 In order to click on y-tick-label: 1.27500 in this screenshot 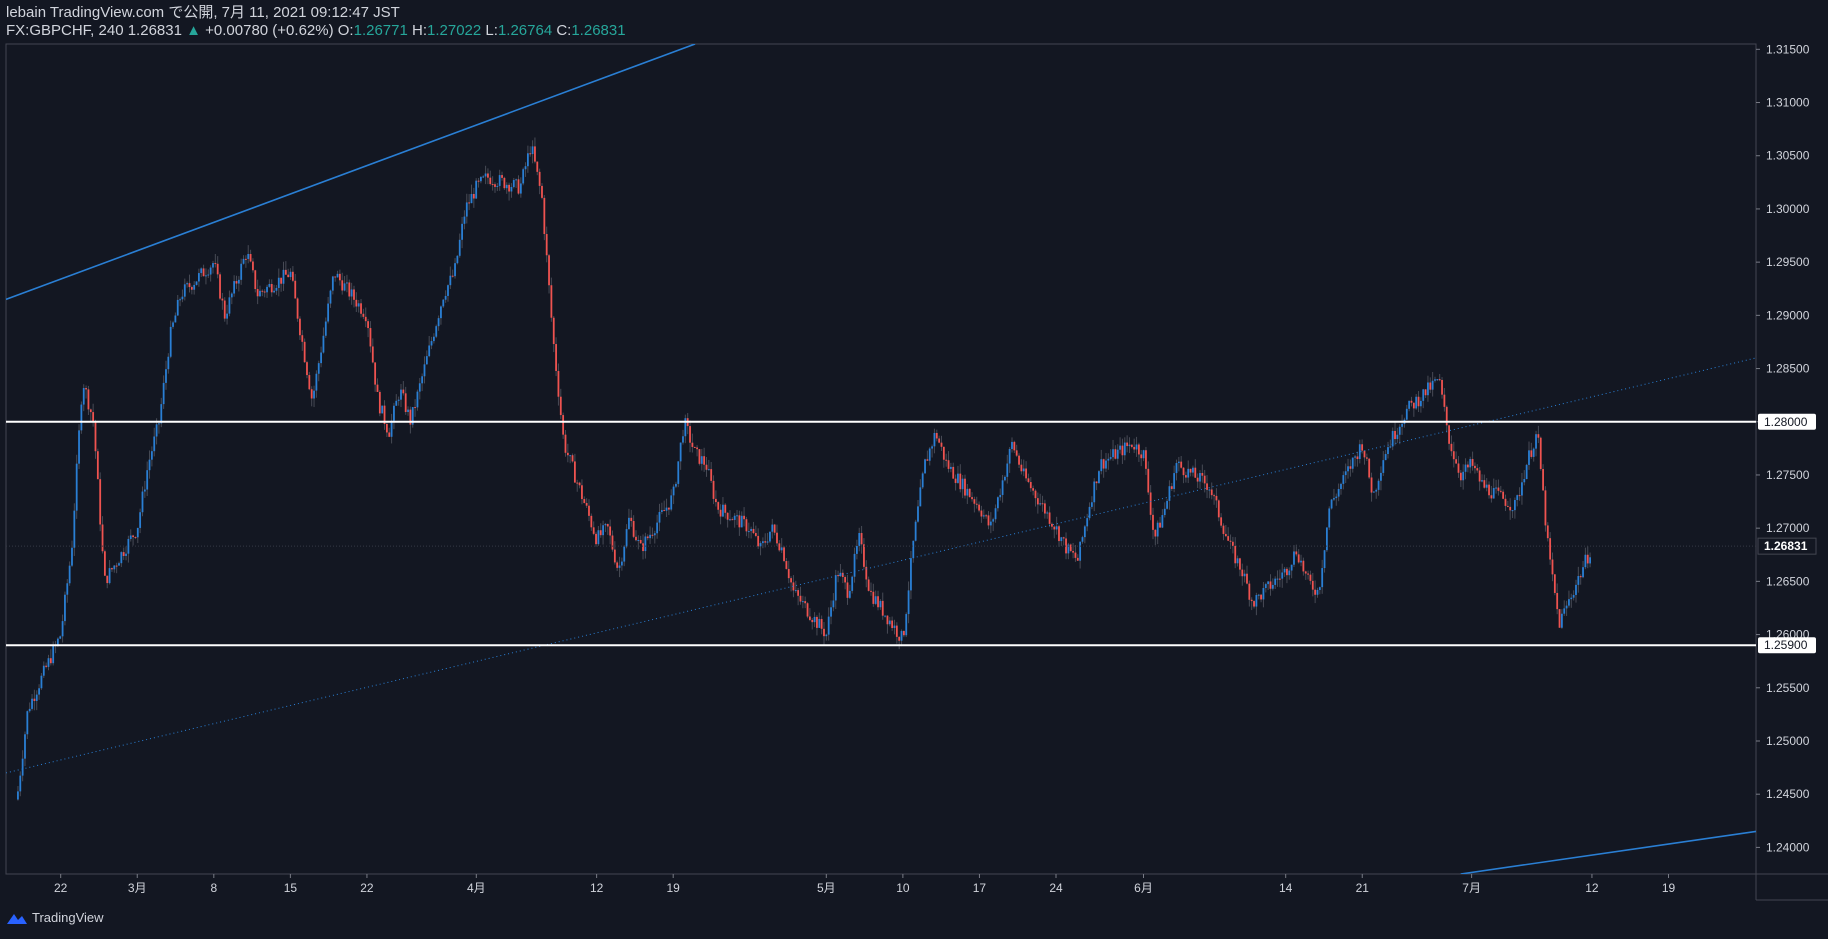, I will do `click(1788, 475)`.